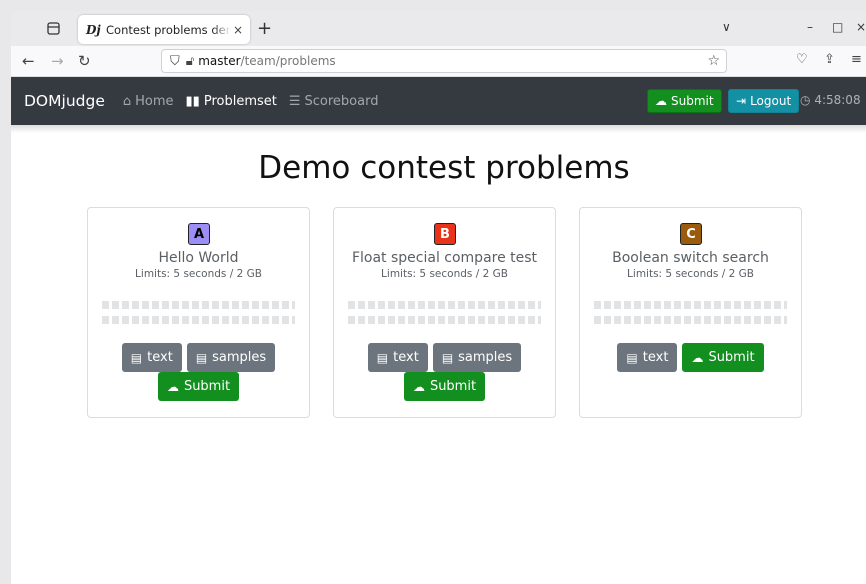 The width and height of the screenshot is (866, 584). Describe the element at coordinates (219, 61) in the screenshot. I see `url-host: master` at that location.